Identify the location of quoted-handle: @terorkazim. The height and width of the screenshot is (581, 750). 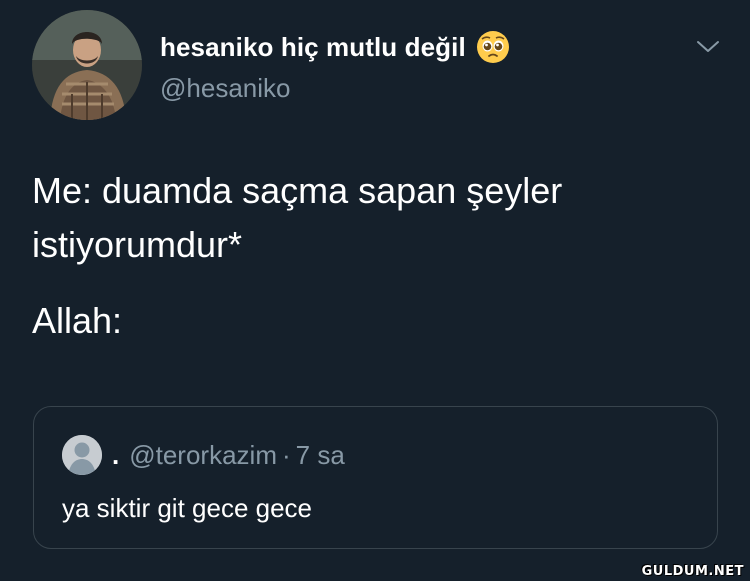
(203, 455).